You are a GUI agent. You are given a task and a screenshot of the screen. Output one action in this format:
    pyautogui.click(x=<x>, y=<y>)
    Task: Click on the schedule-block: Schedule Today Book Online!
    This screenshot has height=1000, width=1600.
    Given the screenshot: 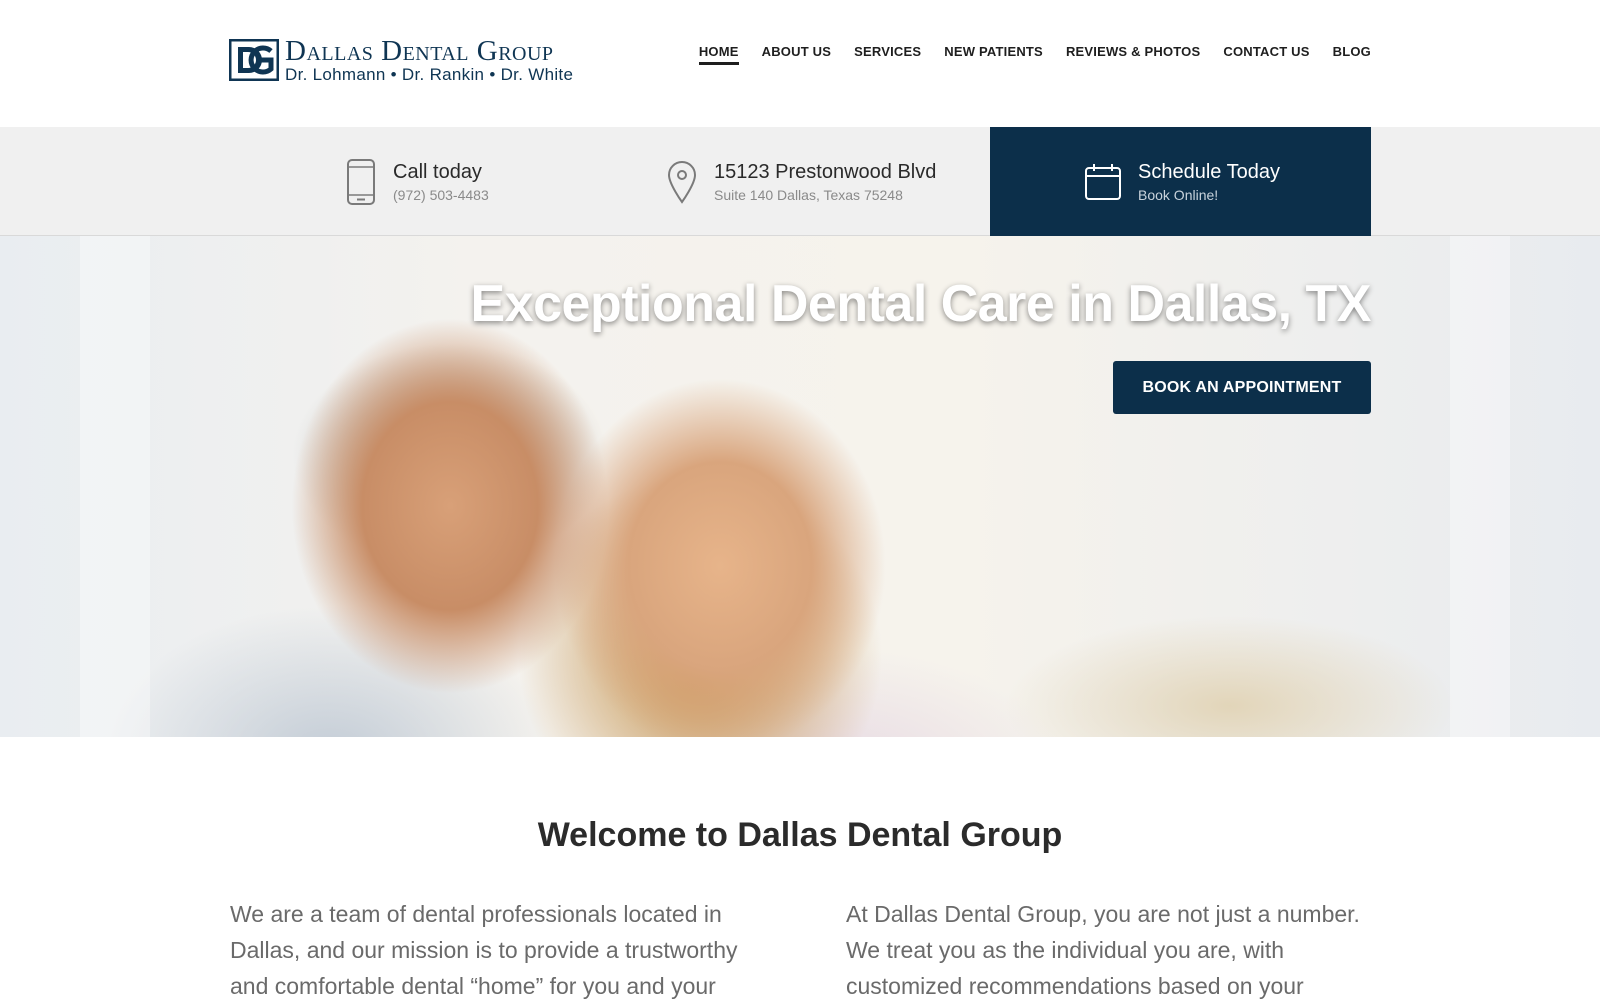 What is the action you would take?
    pyautogui.click(x=1180, y=181)
    